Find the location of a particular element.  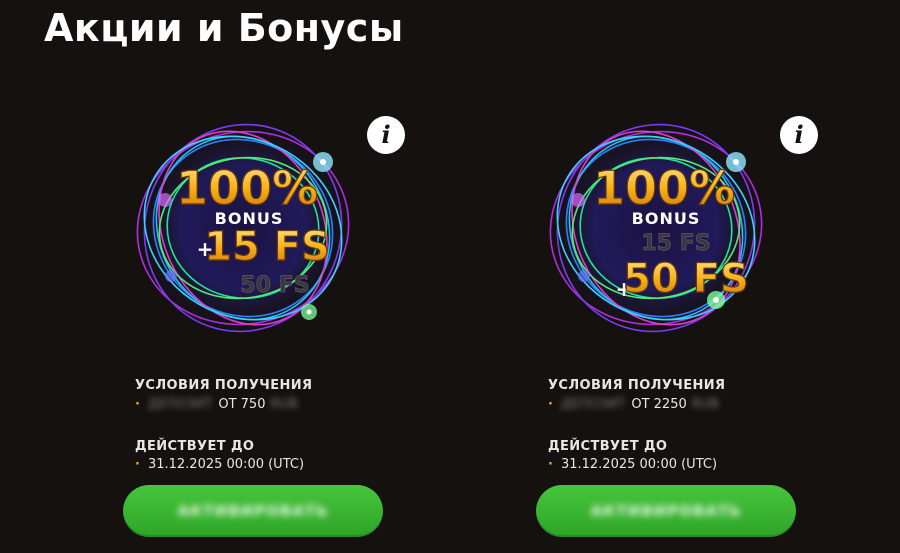

conditions-value-row: · ДЕПОЗИТ ОТ 2250 RUB is located at coordinates (633, 404).